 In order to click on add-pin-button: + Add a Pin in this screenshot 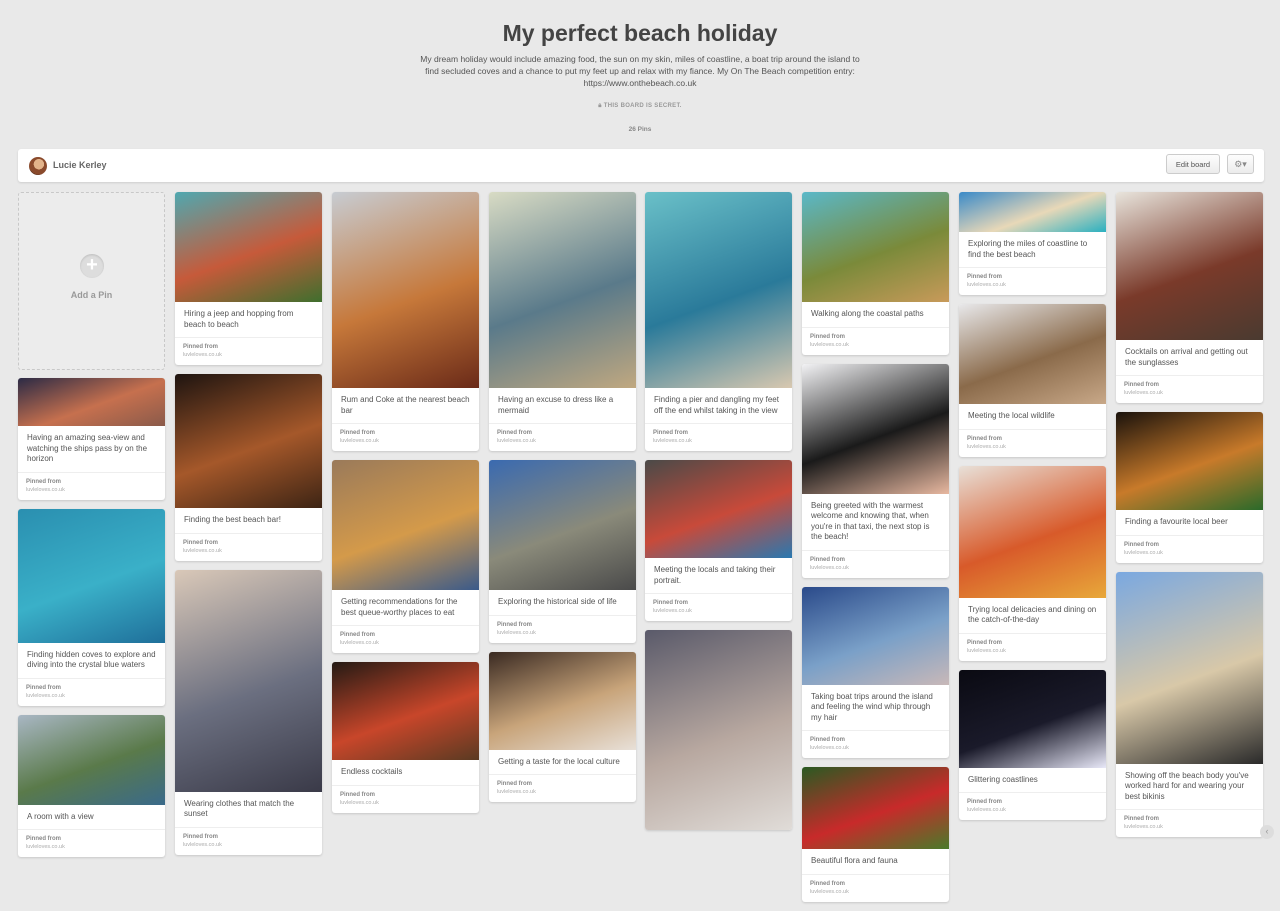, I will do `click(91, 281)`.